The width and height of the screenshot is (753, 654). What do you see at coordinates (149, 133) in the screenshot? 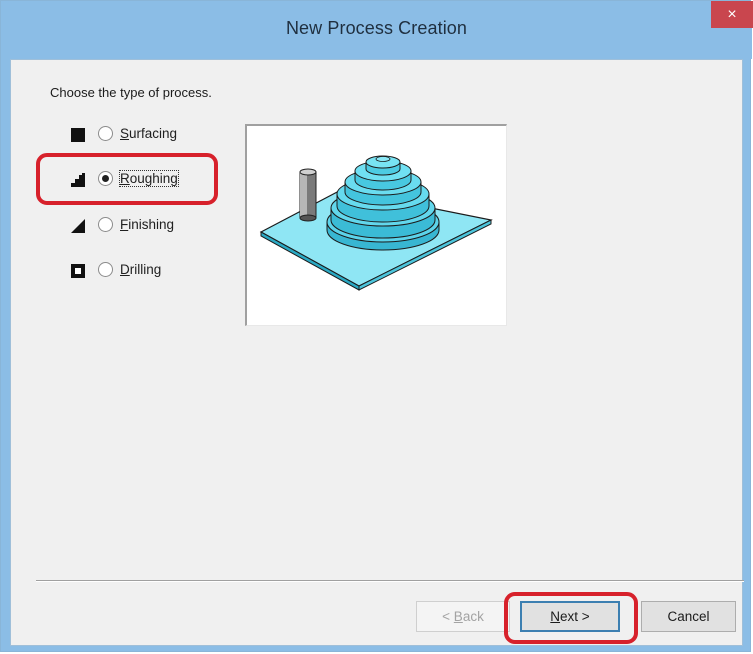
I see `surfacing-label: Surfacing` at bounding box center [149, 133].